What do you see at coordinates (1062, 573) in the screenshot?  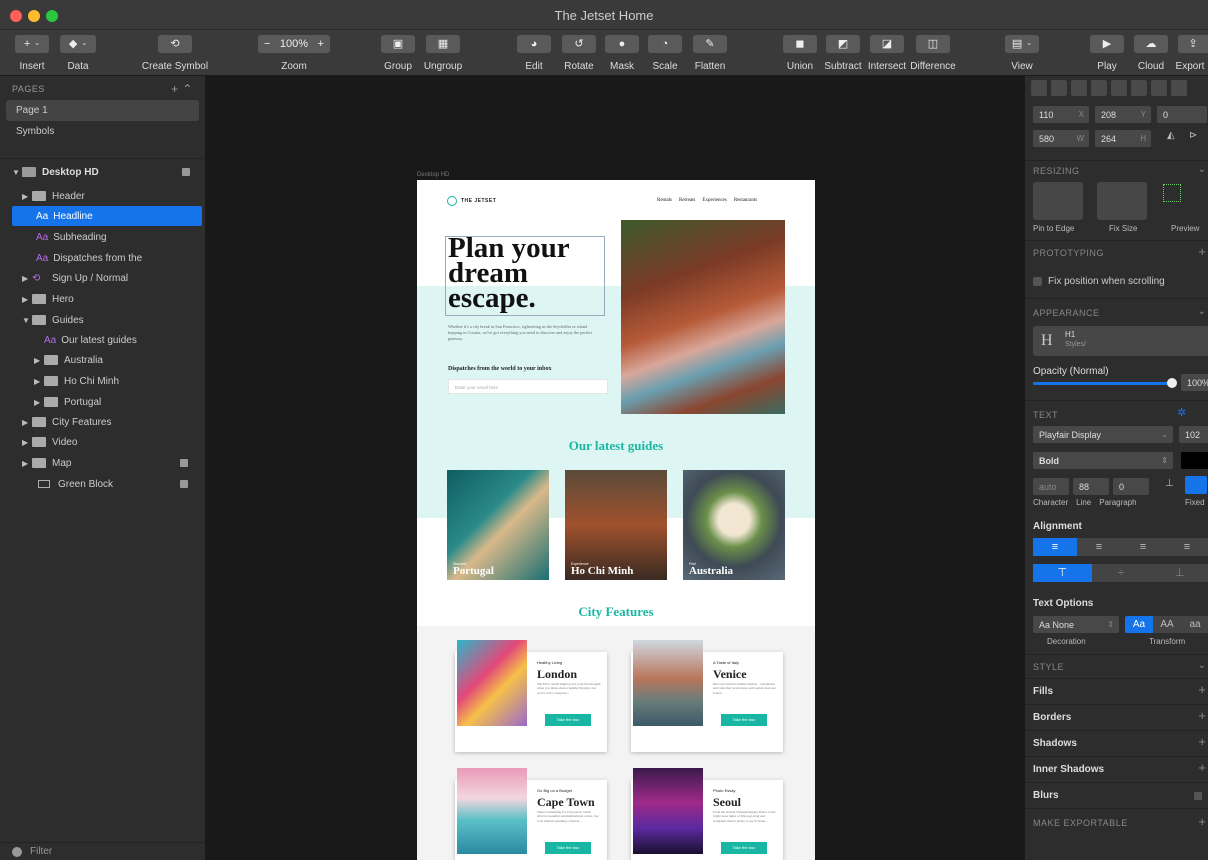 I see `align-top-text-icon: ⊤` at bounding box center [1062, 573].